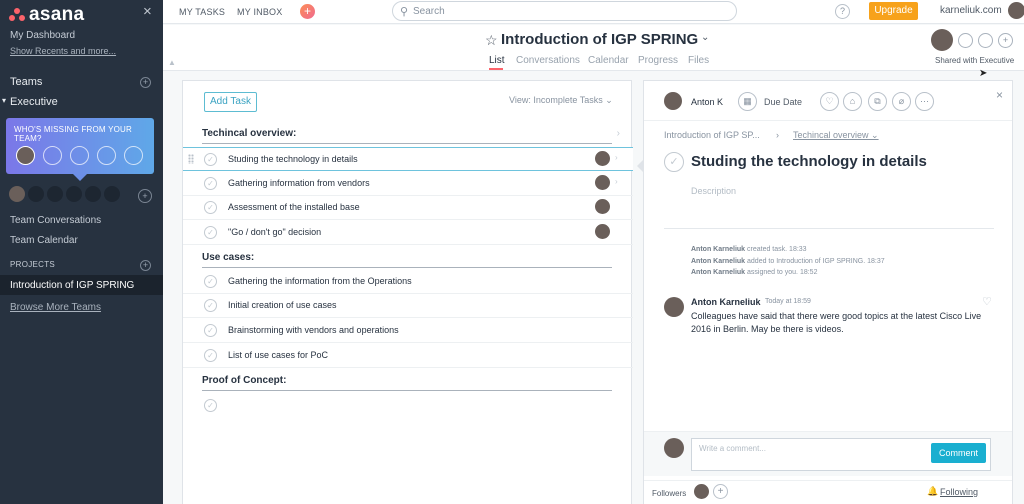 Image resolution: width=1024 pixels, height=504 pixels. I want to click on chevron-down-icon: ⌄, so click(705, 37).